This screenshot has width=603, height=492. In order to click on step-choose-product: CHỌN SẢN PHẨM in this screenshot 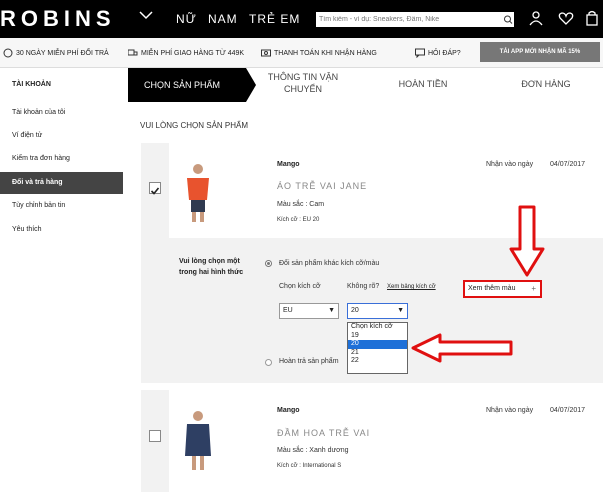, I will do `click(187, 85)`.